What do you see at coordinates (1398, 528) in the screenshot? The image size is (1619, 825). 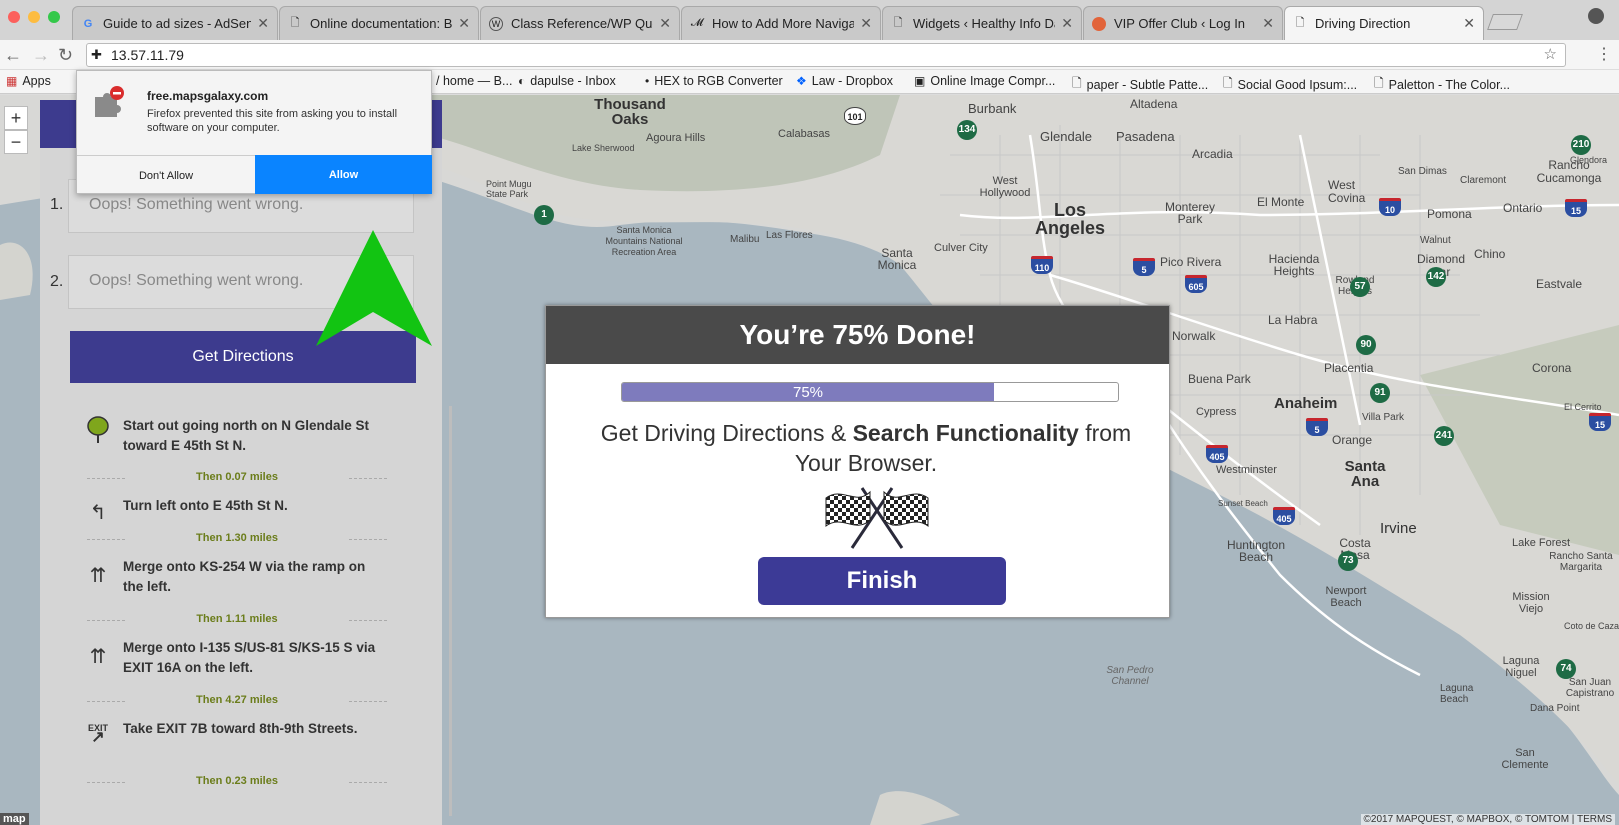 I see `map-label: Irvine` at bounding box center [1398, 528].